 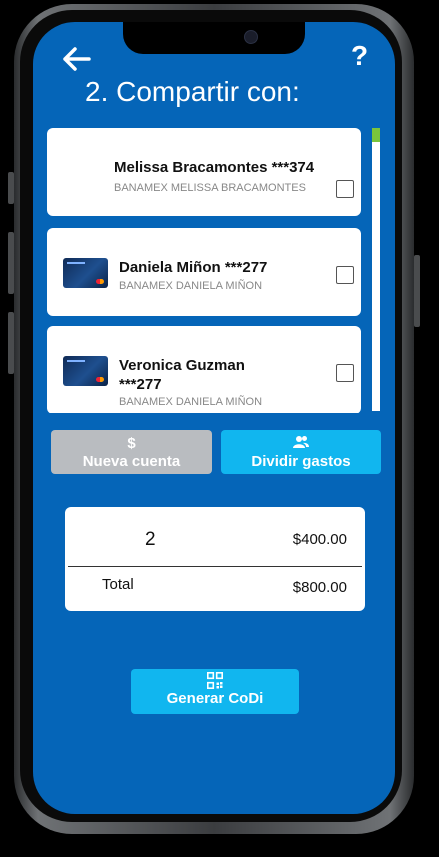 I want to click on camera-icon, so click(x=251, y=37).